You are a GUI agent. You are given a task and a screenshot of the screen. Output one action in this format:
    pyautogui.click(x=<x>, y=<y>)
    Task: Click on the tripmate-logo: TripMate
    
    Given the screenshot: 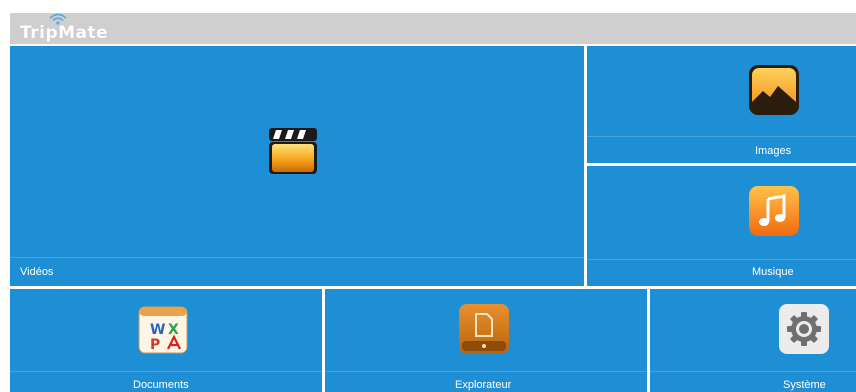 What is the action you would take?
    pyautogui.click(x=75, y=28)
    